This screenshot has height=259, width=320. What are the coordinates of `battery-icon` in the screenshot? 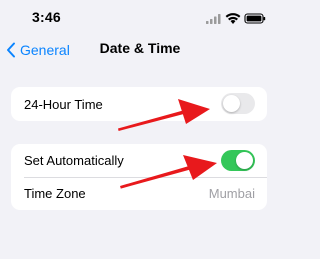 It's located at (255, 18).